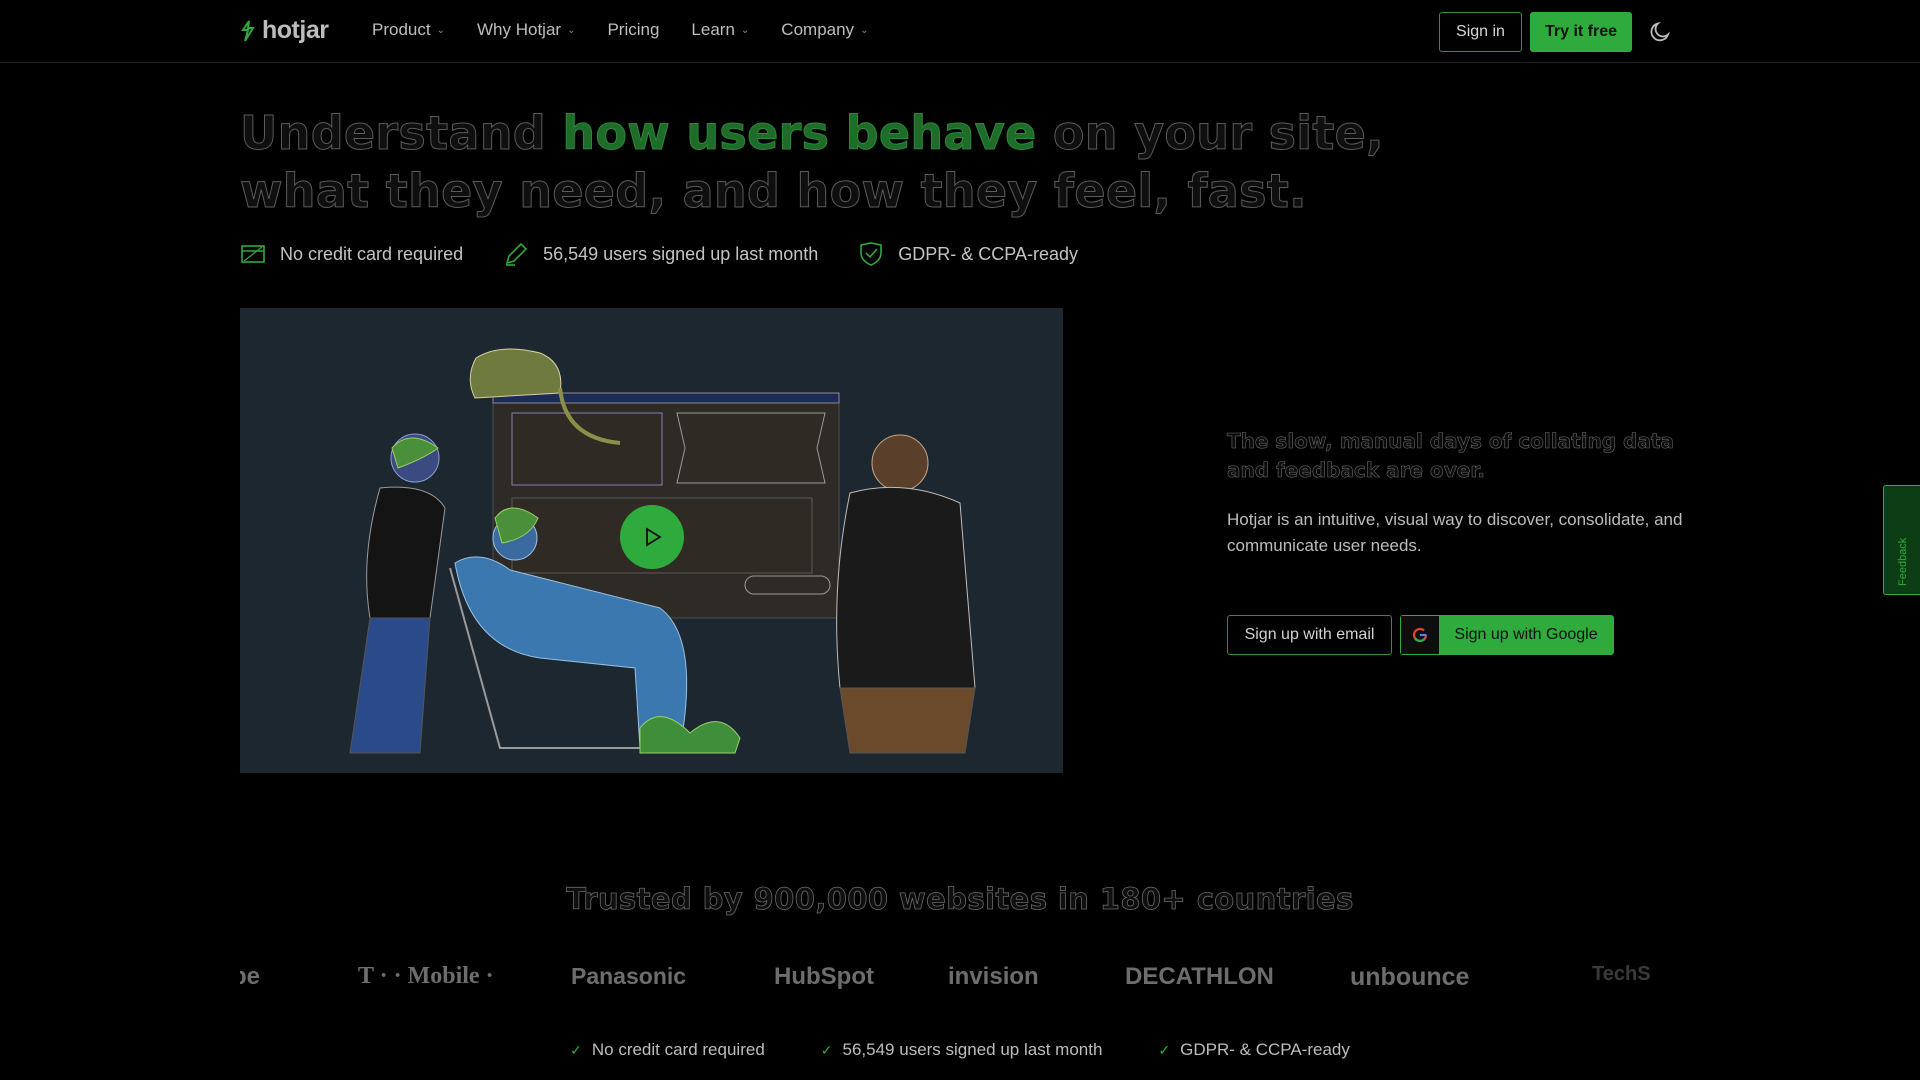  I want to click on play-button, so click(652, 537).